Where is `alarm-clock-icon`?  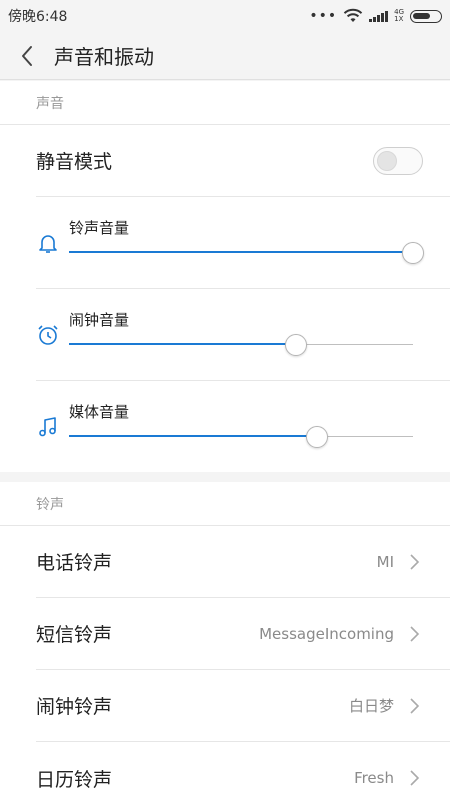
alarm-clock-icon is located at coordinates (48, 335).